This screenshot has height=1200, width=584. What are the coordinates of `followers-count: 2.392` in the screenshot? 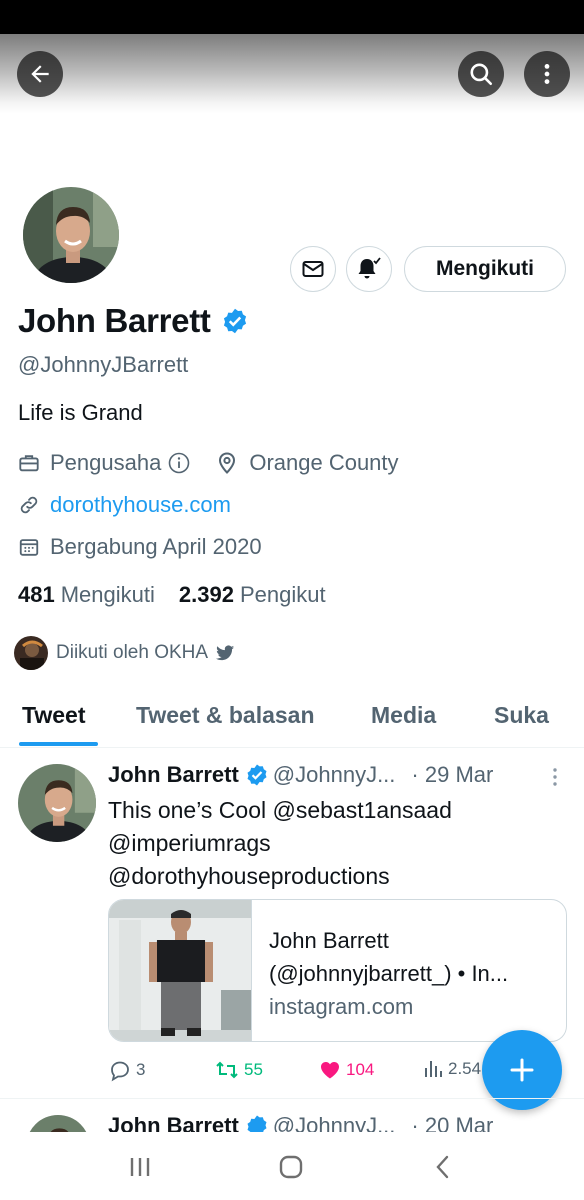 It's located at (206, 594).